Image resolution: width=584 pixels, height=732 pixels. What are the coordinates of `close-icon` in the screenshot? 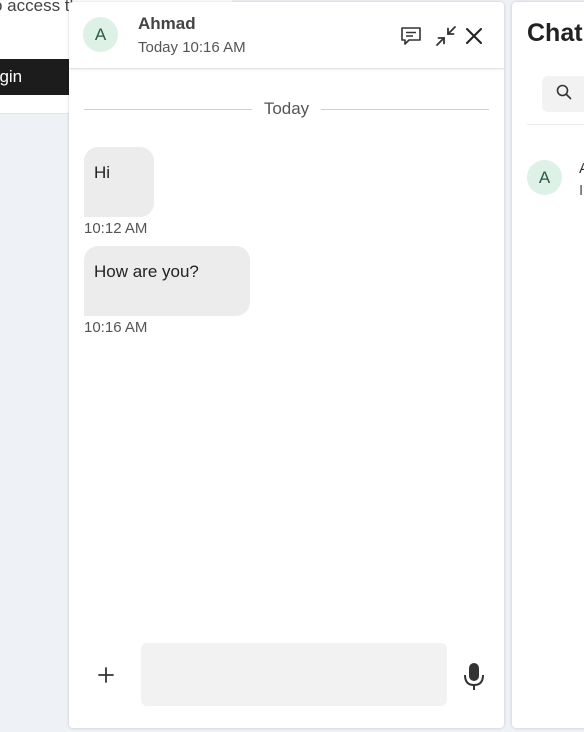 It's located at (474, 36).